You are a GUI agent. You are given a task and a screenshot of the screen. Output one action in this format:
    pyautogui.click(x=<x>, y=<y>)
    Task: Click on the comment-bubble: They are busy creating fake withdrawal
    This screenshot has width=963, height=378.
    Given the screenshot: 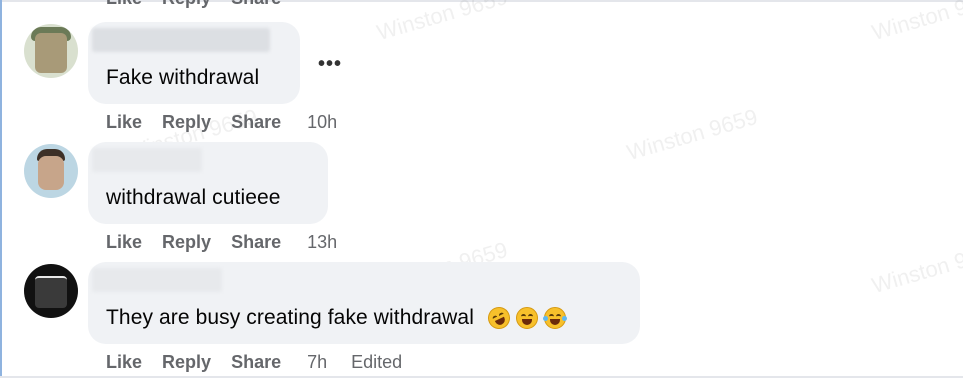 What is the action you would take?
    pyautogui.click(x=364, y=303)
    